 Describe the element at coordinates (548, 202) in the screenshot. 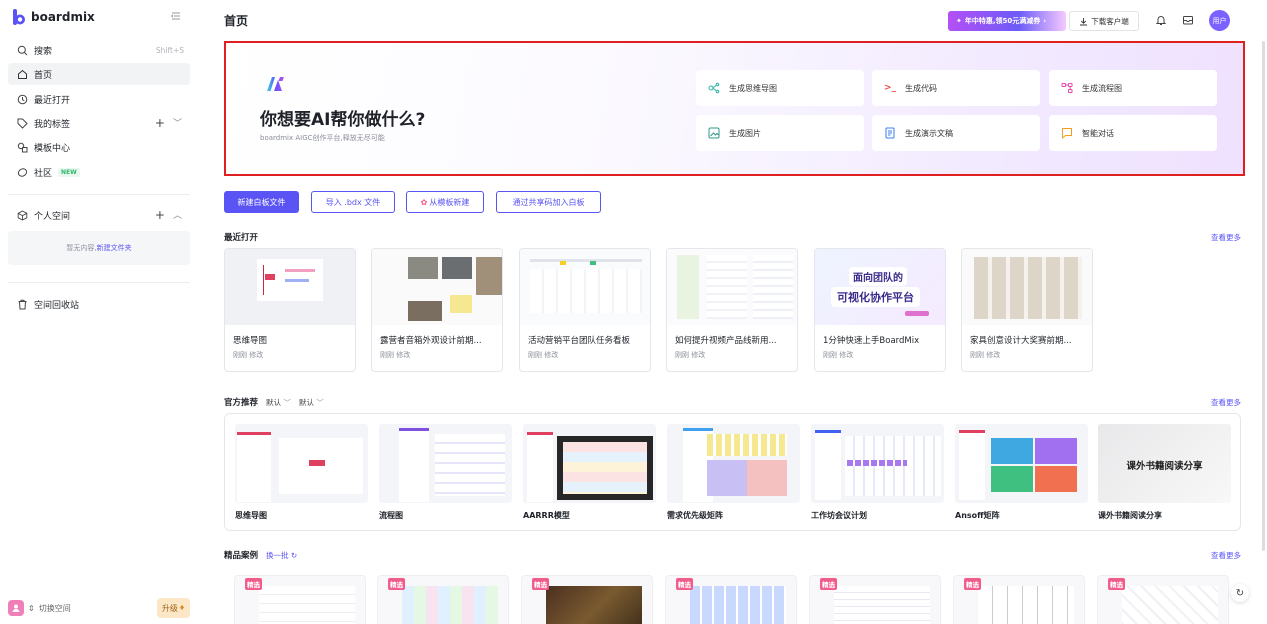

I see `join-by-code-button: 通过共享码加入白板` at that location.